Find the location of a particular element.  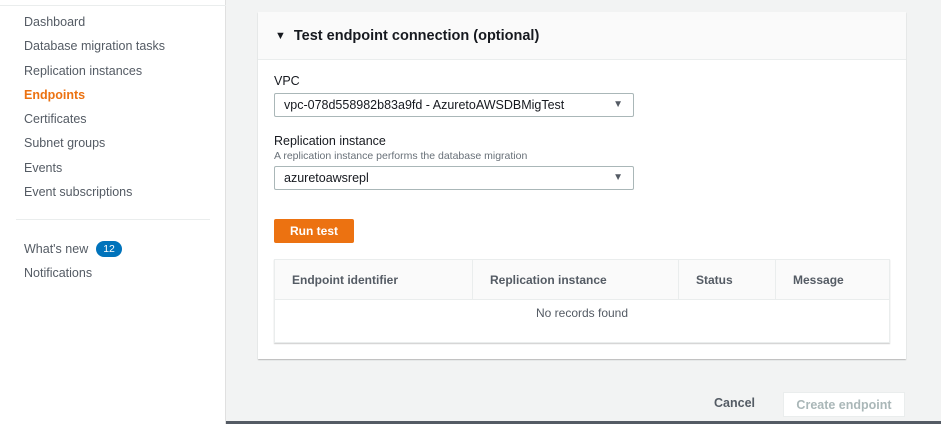

cancel-button: Cancel is located at coordinates (734, 403).